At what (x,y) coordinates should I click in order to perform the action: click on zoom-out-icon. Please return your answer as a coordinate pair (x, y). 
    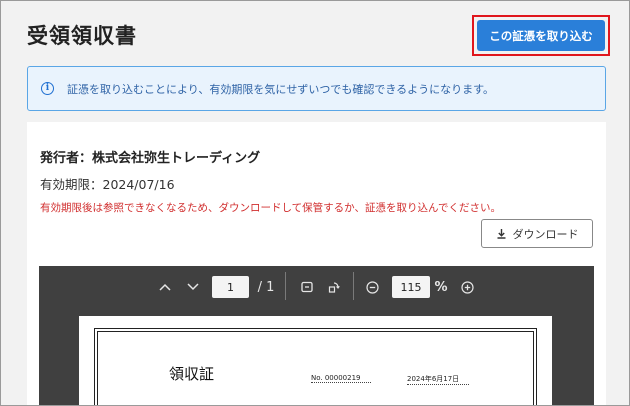
    Looking at the image, I should click on (372, 287).